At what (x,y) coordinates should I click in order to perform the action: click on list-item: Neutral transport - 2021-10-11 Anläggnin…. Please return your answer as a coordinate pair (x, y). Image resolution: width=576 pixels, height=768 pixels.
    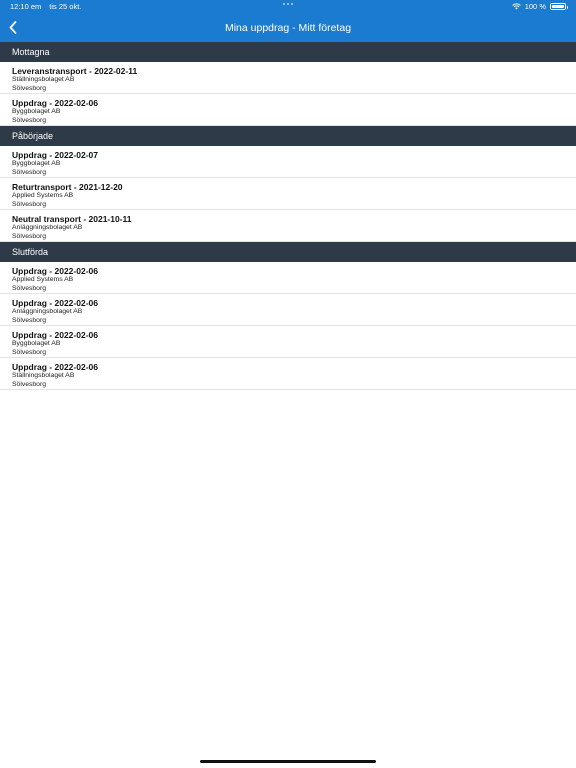
    Looking at the image, I should click on (288, 226).